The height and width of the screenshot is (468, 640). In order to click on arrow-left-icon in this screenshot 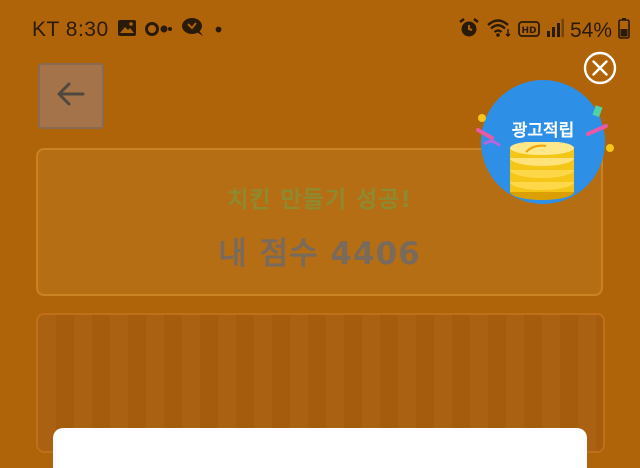, I will do `click(71, 96)`.